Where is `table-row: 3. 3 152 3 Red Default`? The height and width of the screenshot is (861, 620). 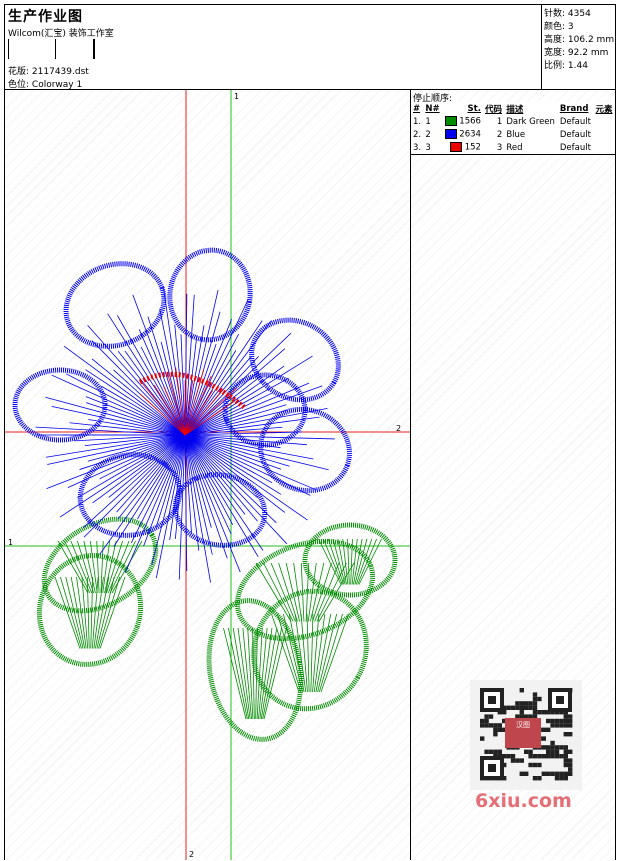 table-row: 3. 3 152 3 Red Default is located at coordinates (502, 147).